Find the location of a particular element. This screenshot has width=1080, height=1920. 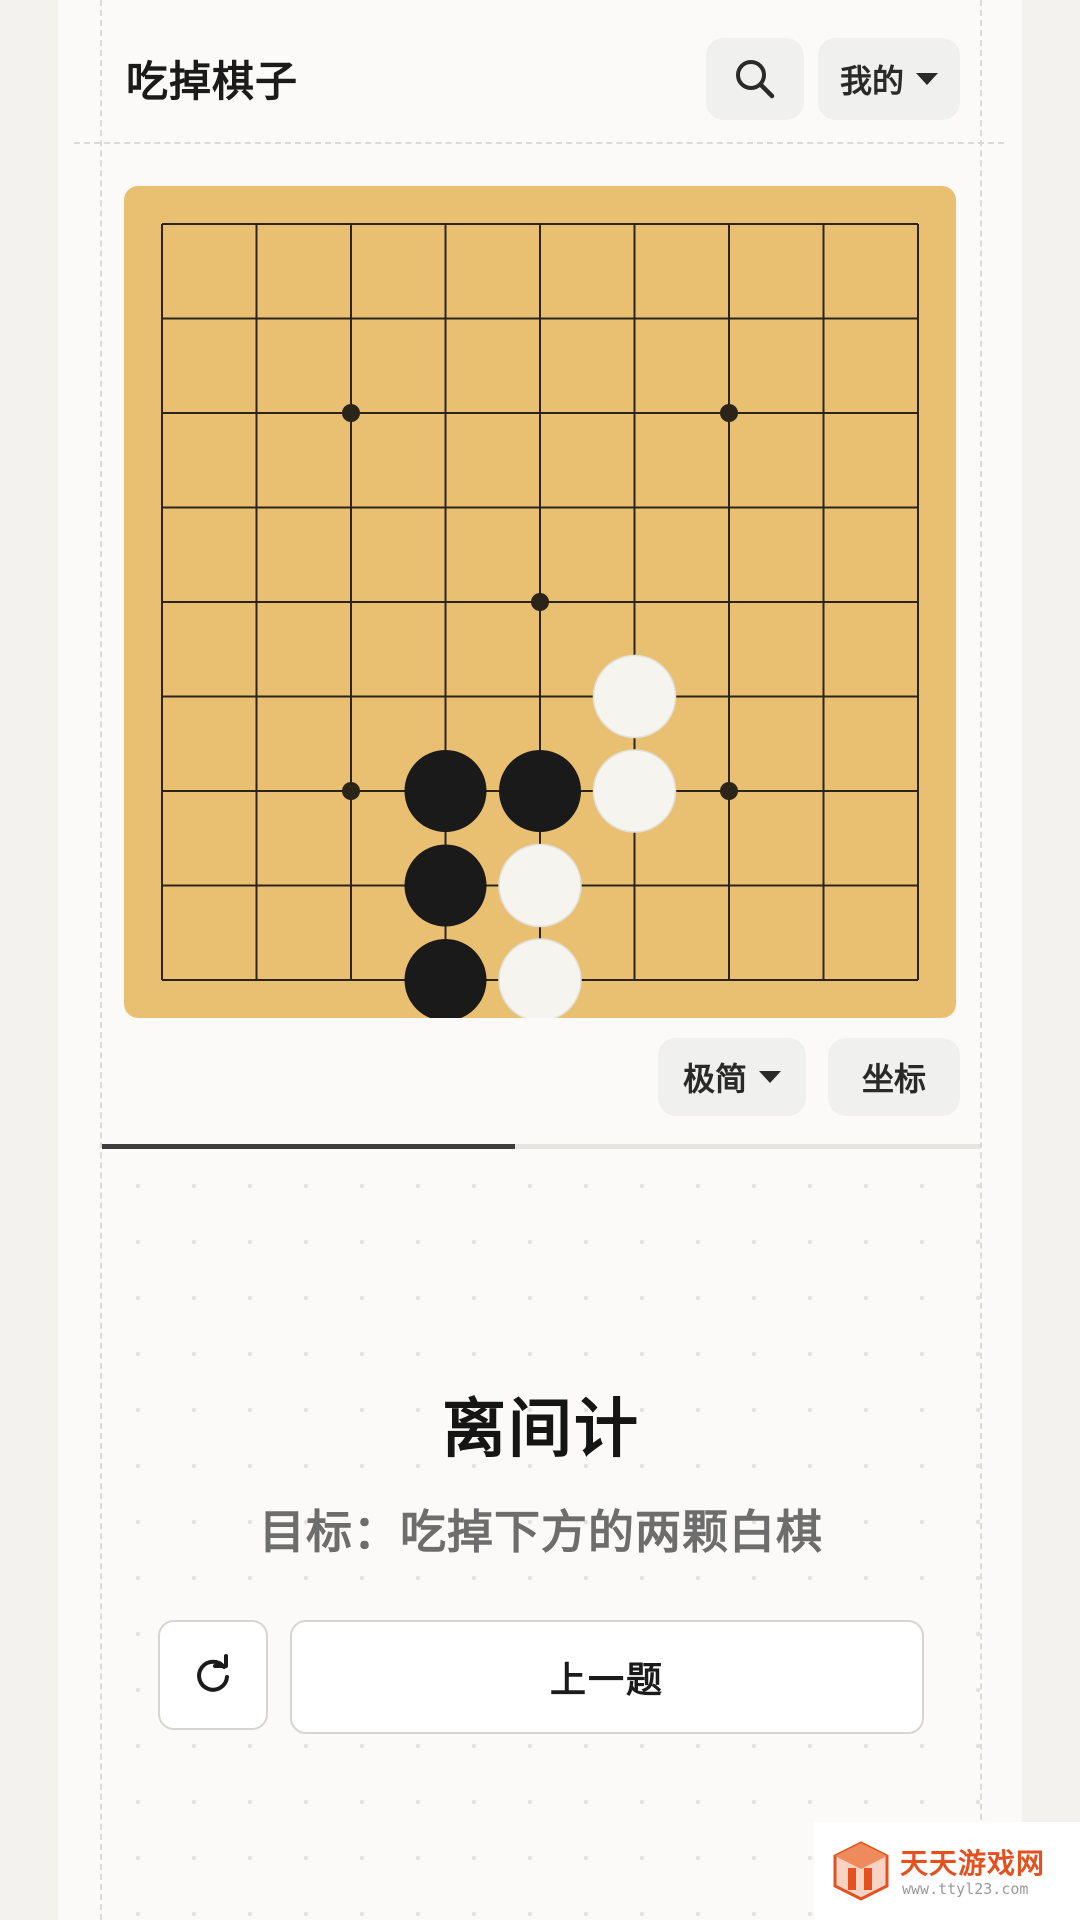

brand-logo-icon is located at coordinates (861, 1871).